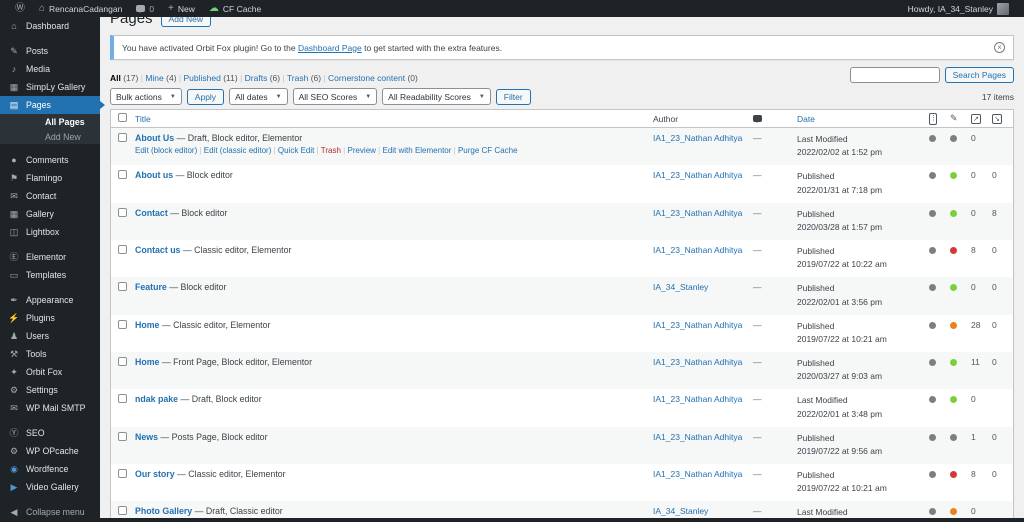 This screenshot has height=522, width=1024. What do you see at coordinates (863, 119) in the screenshot?
I see `column-date: Date` at bounding box center [863, 119].